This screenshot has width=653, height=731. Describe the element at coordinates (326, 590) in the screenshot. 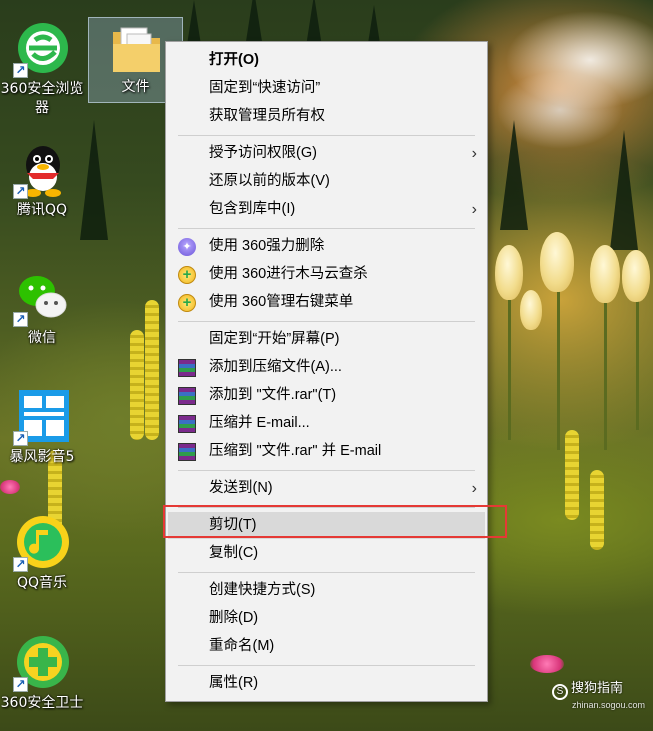

I see `menu-item-create-shortcut: 创建快捷方式(S)` at that location.